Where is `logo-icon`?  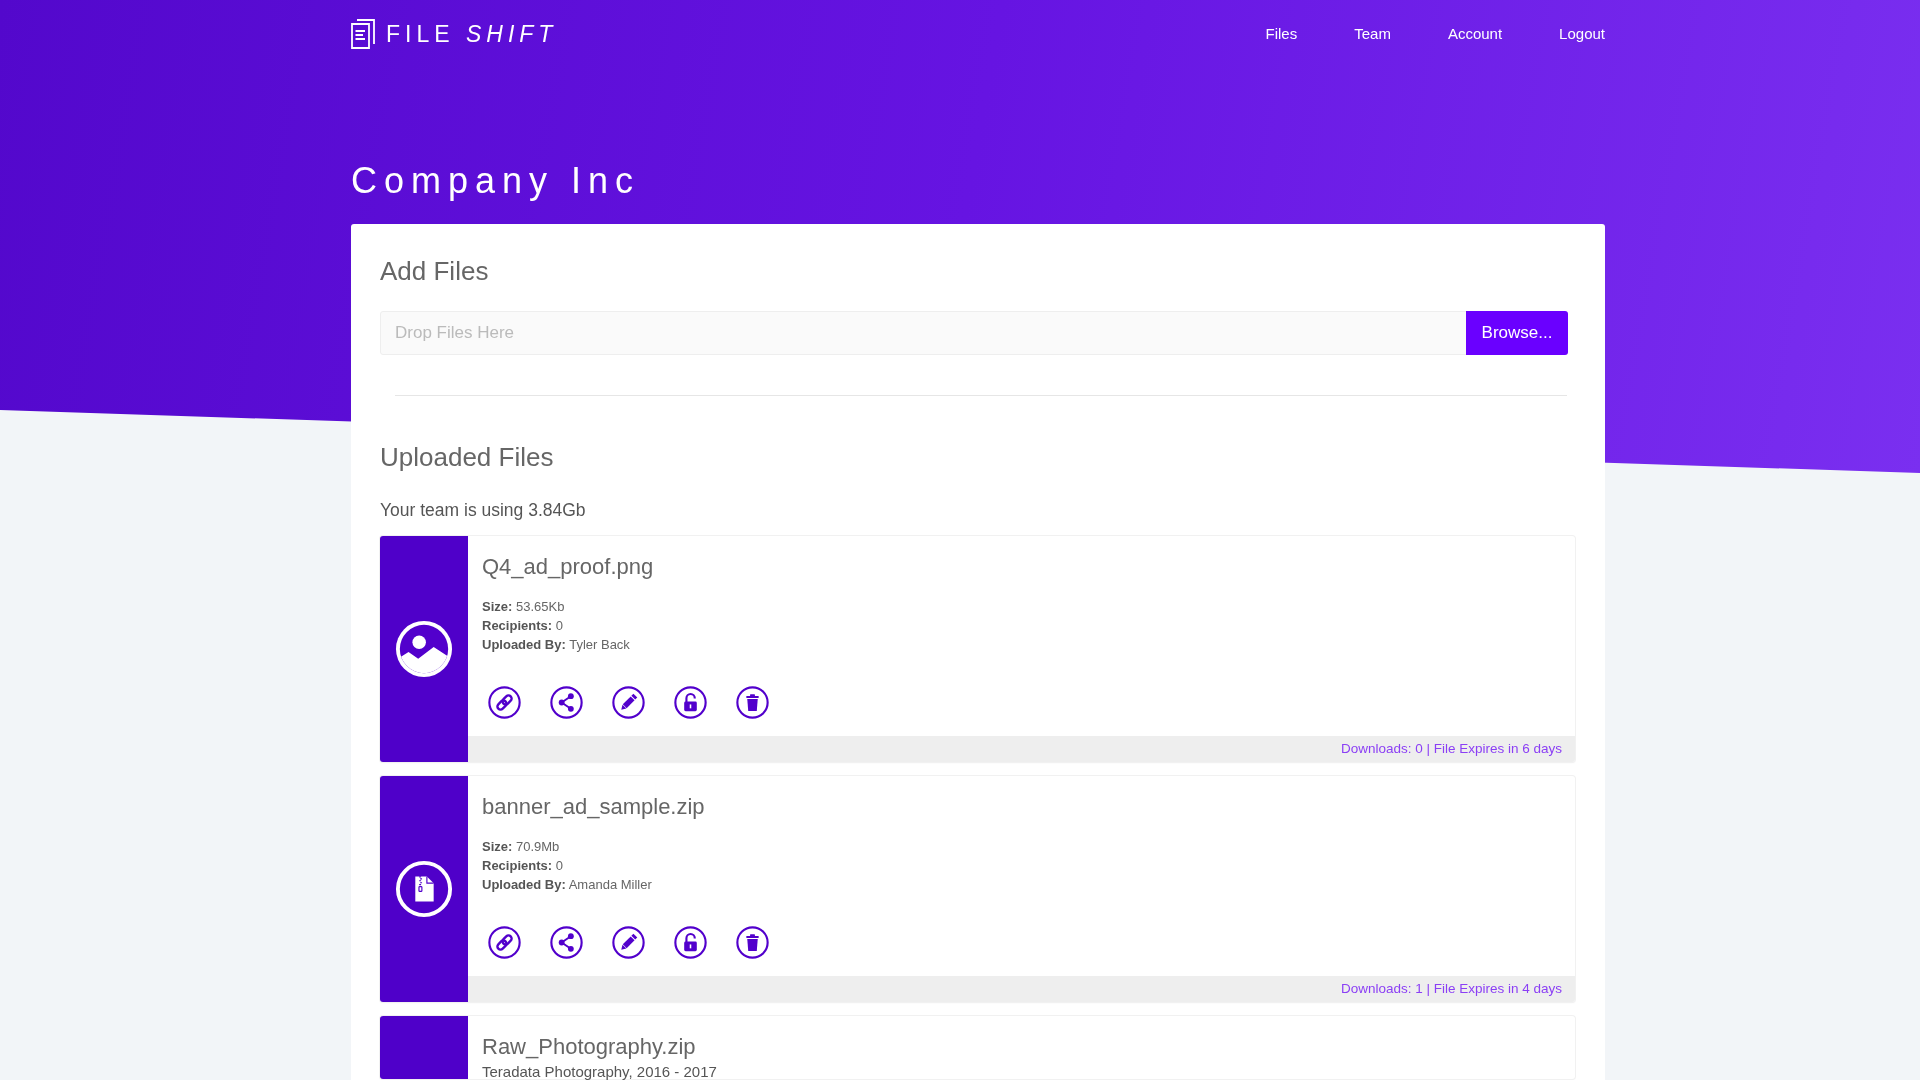
logo-icon is located at coordinates (363, 34).